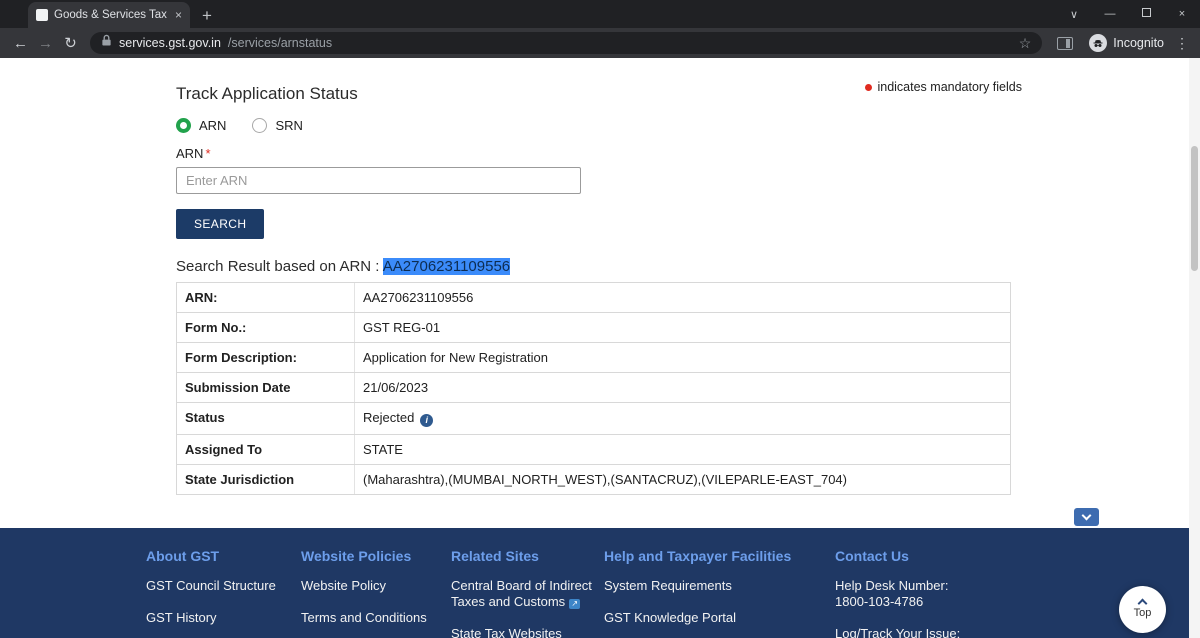 This screenshot has height=638, width=1200. Describe the element at coordinates (396, 387) in the screenshot. I see `row-value: 21/06/2023` at that location.